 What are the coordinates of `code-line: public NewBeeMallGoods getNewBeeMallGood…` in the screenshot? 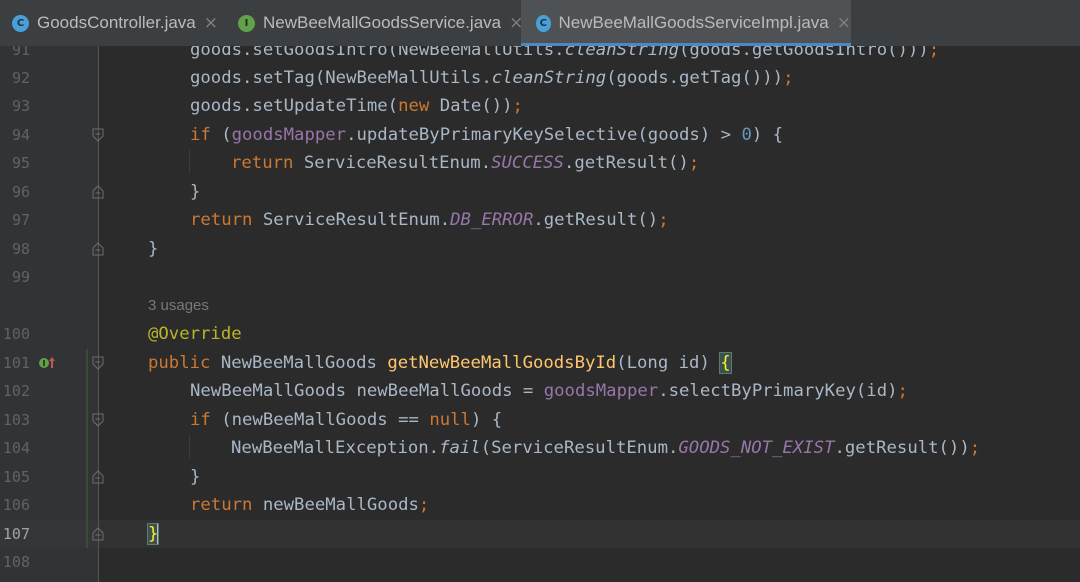 It's located at (540, 363).